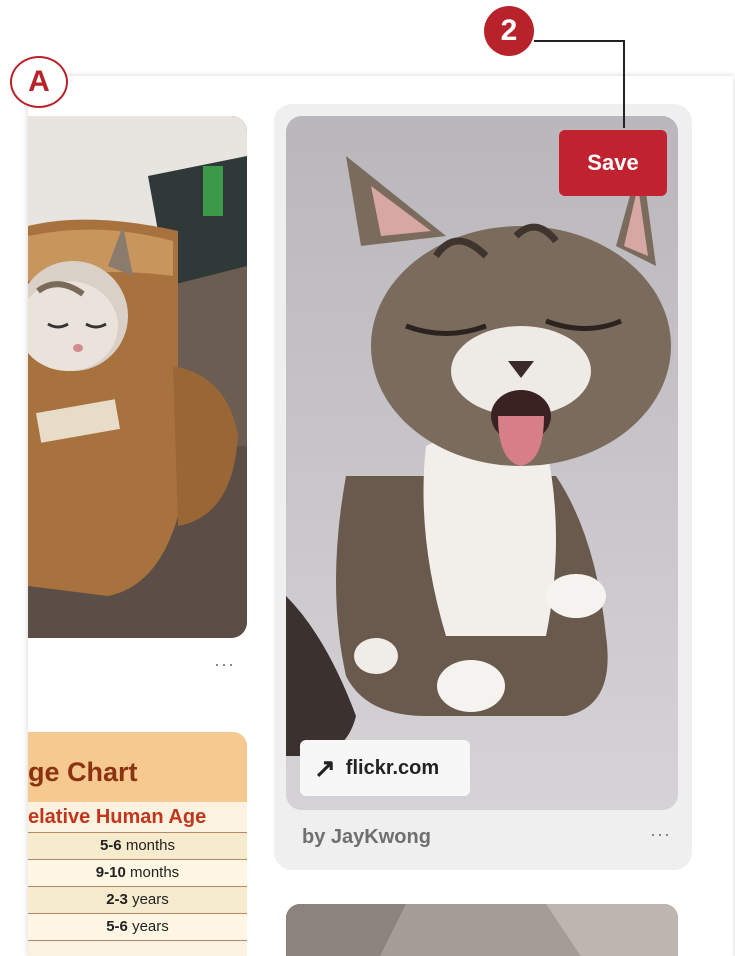 The width and height of the screenshot is (735, 956). I want to click on source-link-text: flickr.com, so click(392, 767).